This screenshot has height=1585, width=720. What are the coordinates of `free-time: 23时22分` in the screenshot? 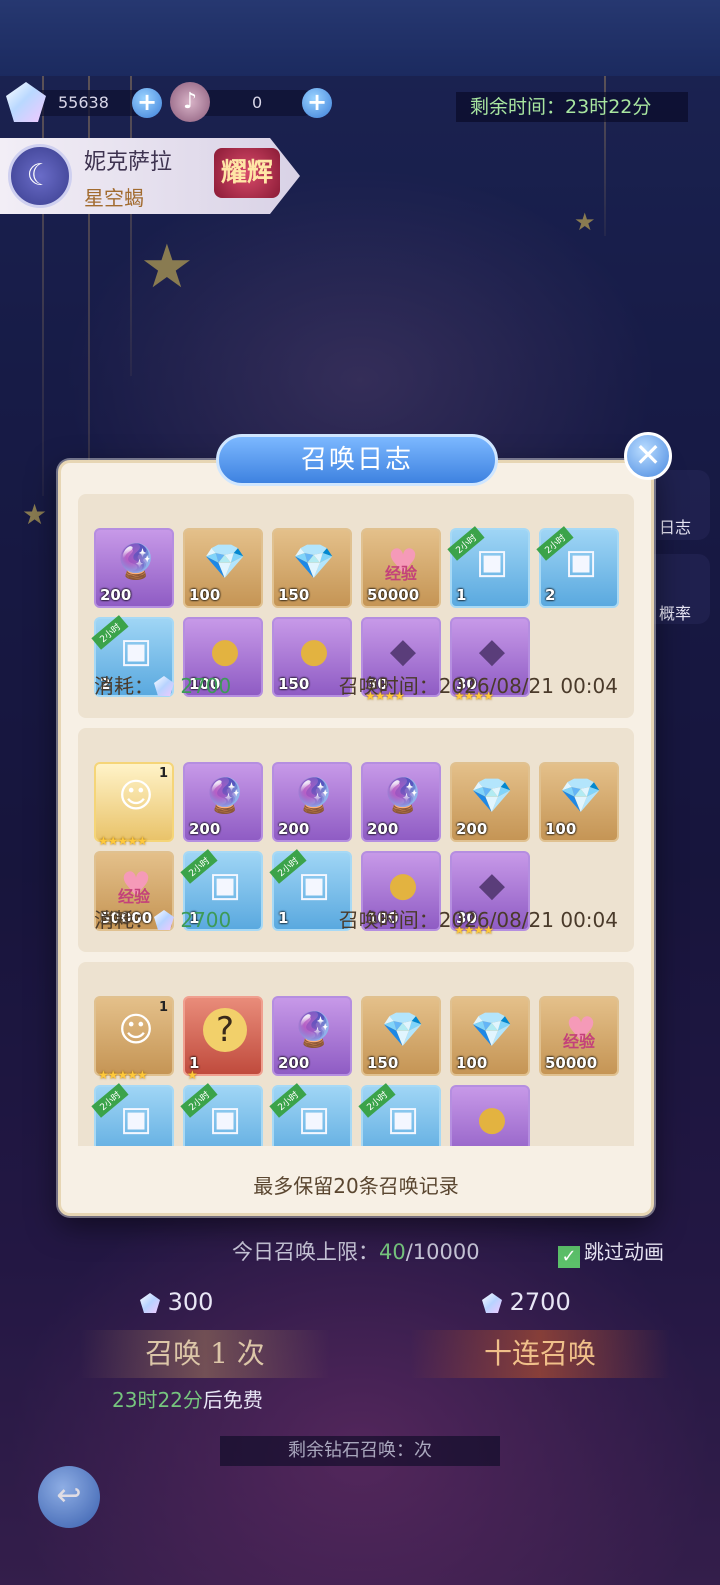 It's located at (157, 1400).